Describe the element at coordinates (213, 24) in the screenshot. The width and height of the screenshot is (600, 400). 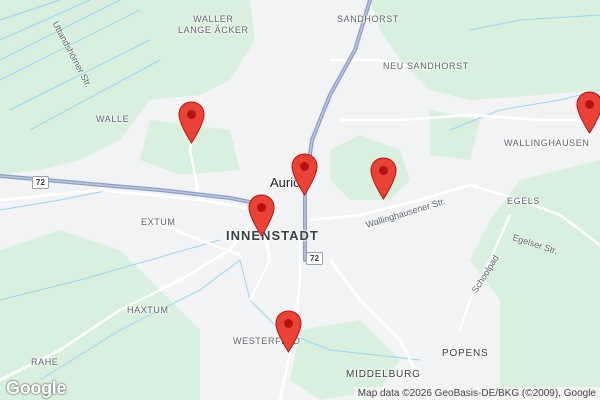
I see `label-waller-lange-acker: WALLER LANGE ÄCKER` at that location.